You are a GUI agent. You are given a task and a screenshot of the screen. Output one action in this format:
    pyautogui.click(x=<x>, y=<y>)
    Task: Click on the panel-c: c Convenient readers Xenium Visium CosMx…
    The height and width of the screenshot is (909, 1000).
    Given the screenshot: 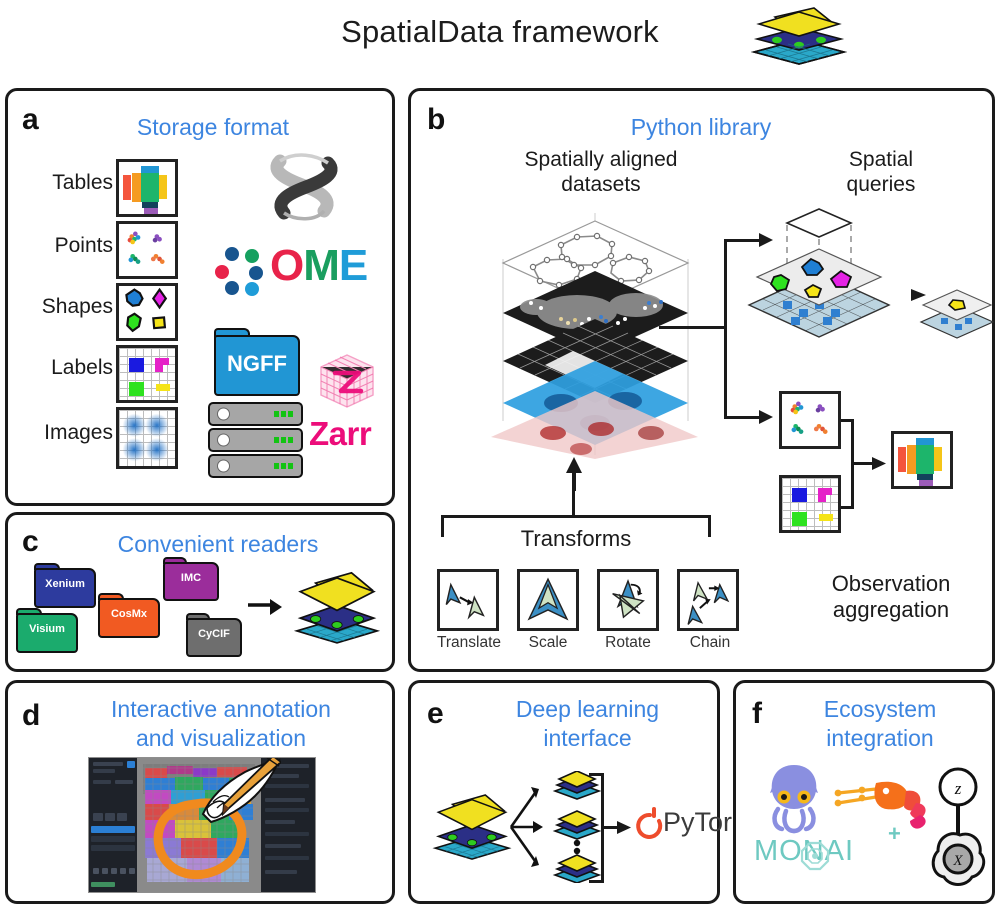 What is the action you would take?
    pyautogui.click(x=200, y=592)
    